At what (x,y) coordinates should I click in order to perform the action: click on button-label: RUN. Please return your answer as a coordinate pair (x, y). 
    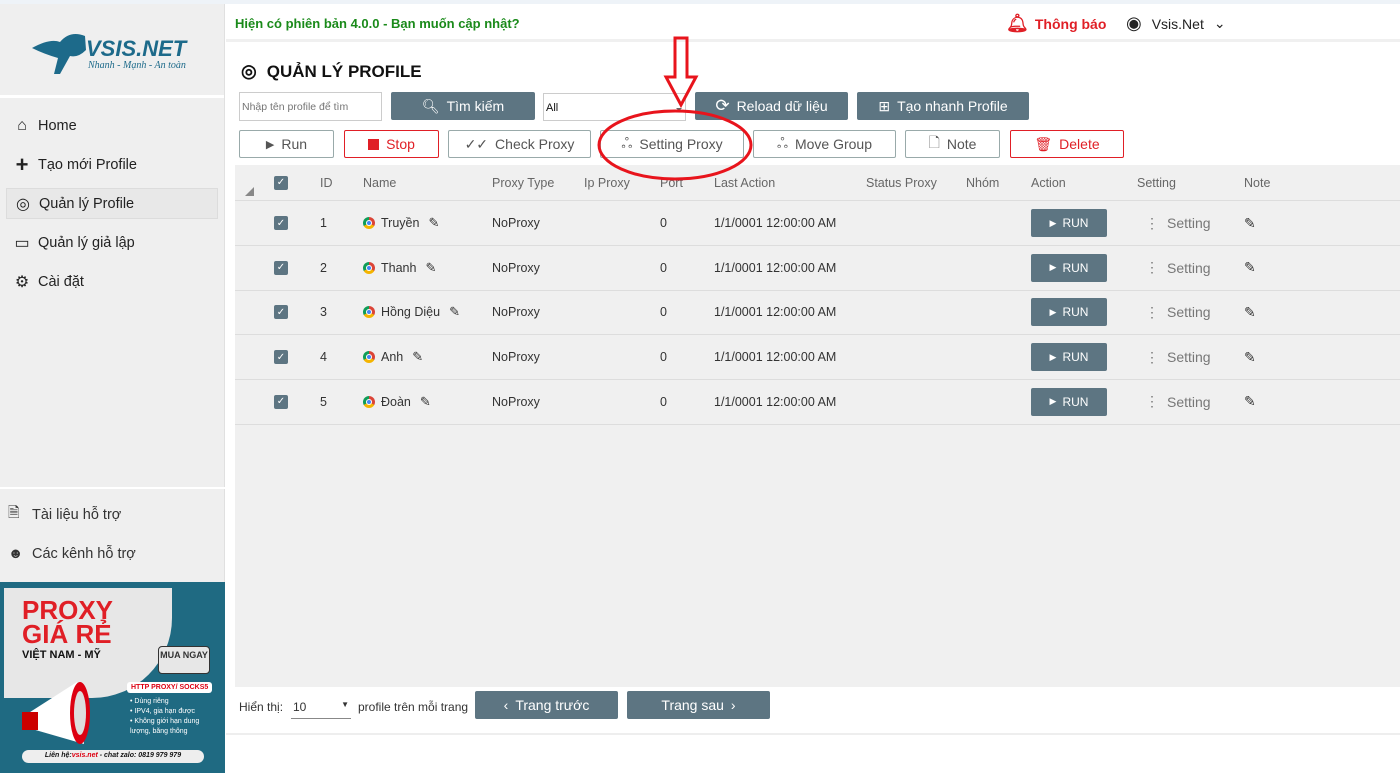
    Looking at the image, I should click on (1075, 357).